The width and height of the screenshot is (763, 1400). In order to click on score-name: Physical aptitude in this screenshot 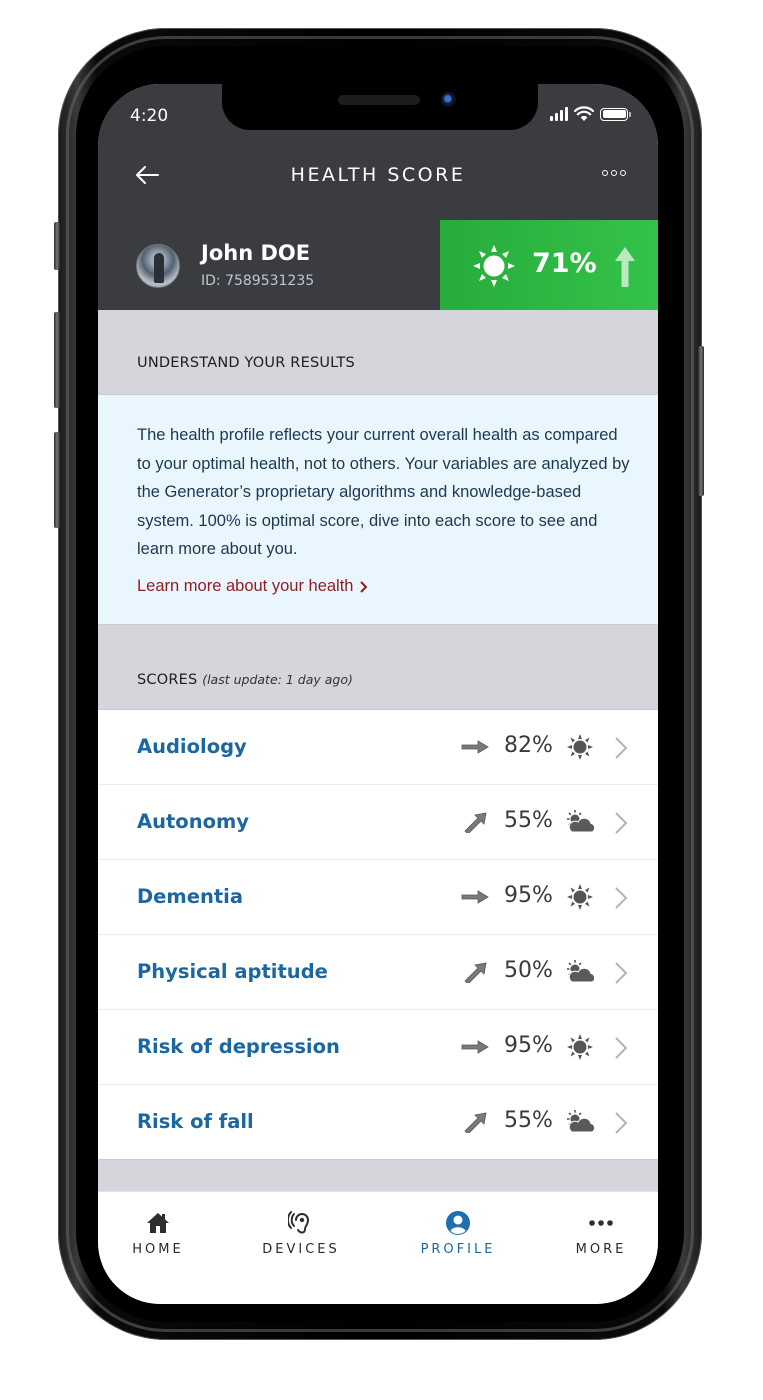, I will do `click(232, 971)`.